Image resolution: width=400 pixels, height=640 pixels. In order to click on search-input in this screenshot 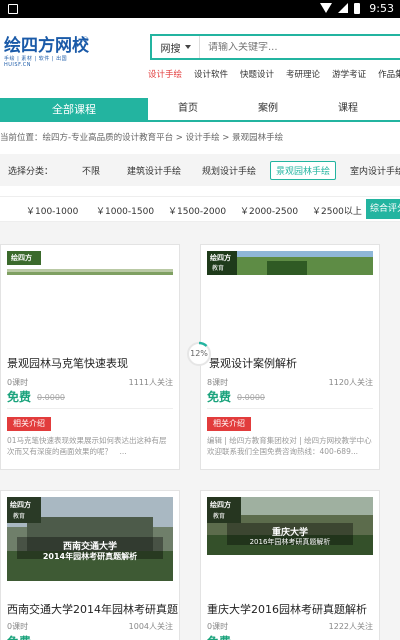, I will do `click(300, 47)`.